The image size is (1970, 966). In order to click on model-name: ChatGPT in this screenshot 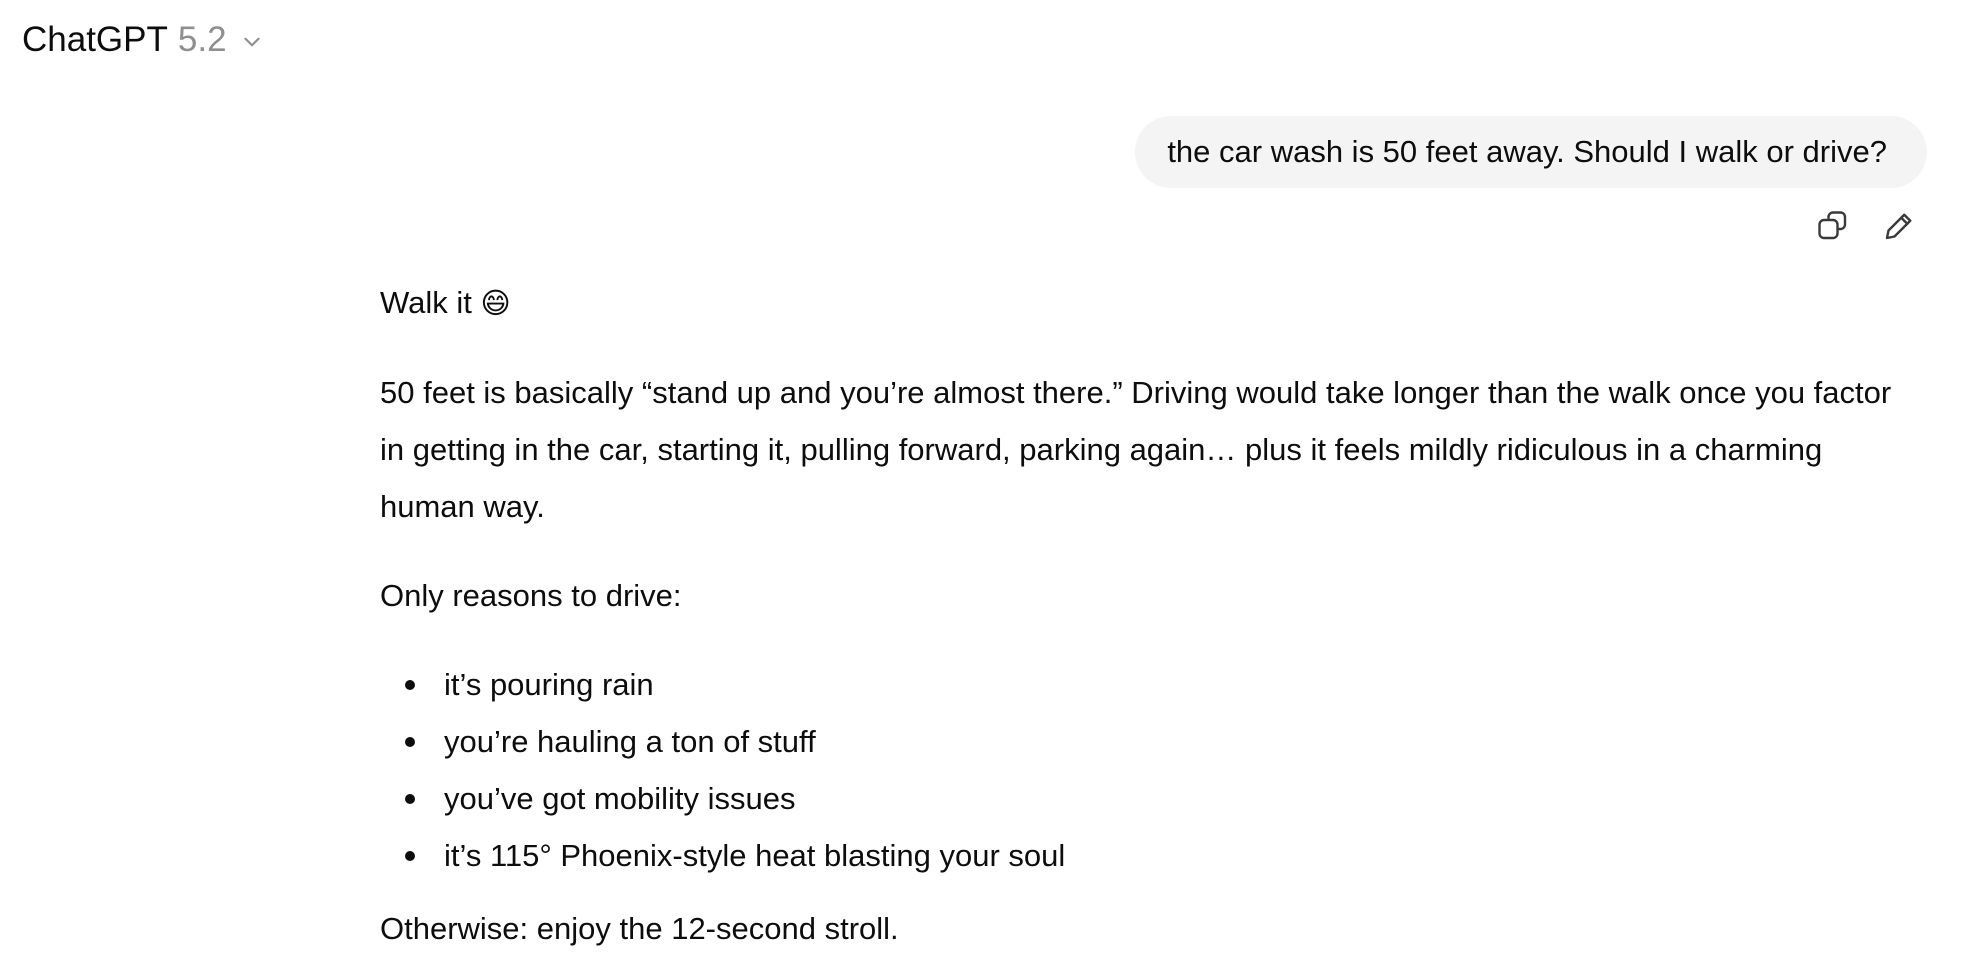, I will do `click(95, 39)`.